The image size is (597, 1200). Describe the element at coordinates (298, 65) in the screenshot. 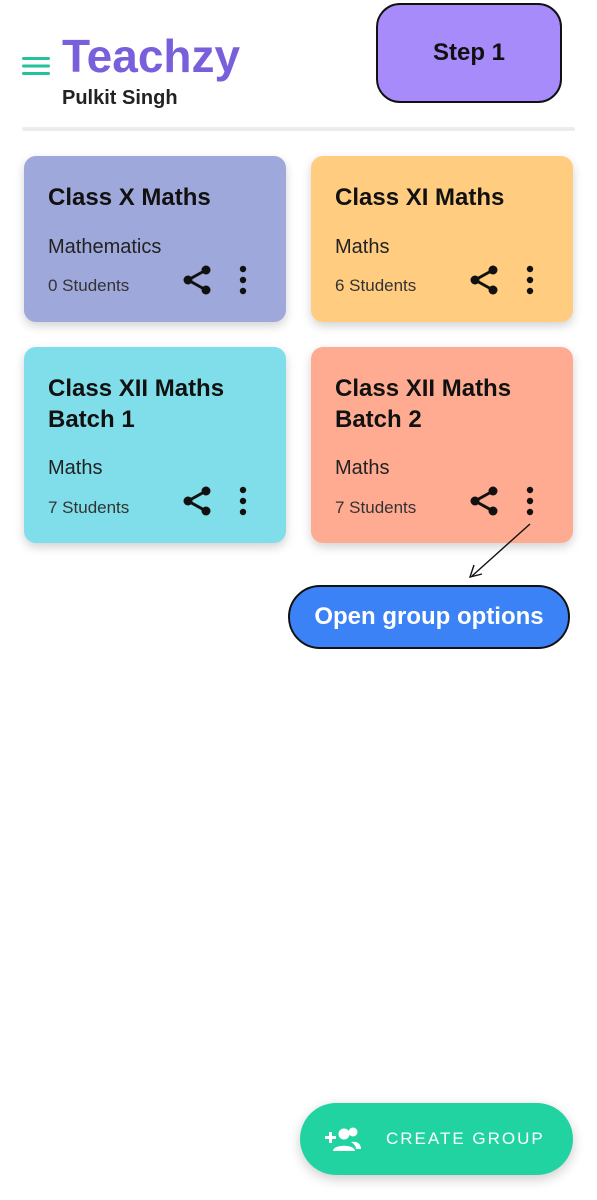

I see `app-header: Teachzy Pulkit Singh Step 1` at that location.